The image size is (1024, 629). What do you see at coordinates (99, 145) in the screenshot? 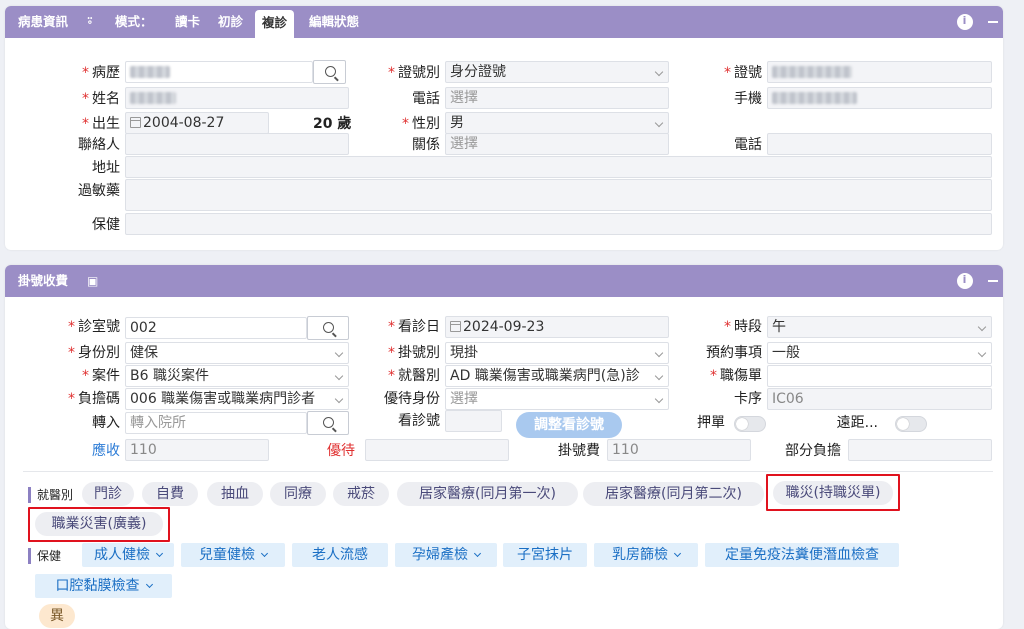
I see `contact-label: 聯絡人` at bounding box center [99, 145].